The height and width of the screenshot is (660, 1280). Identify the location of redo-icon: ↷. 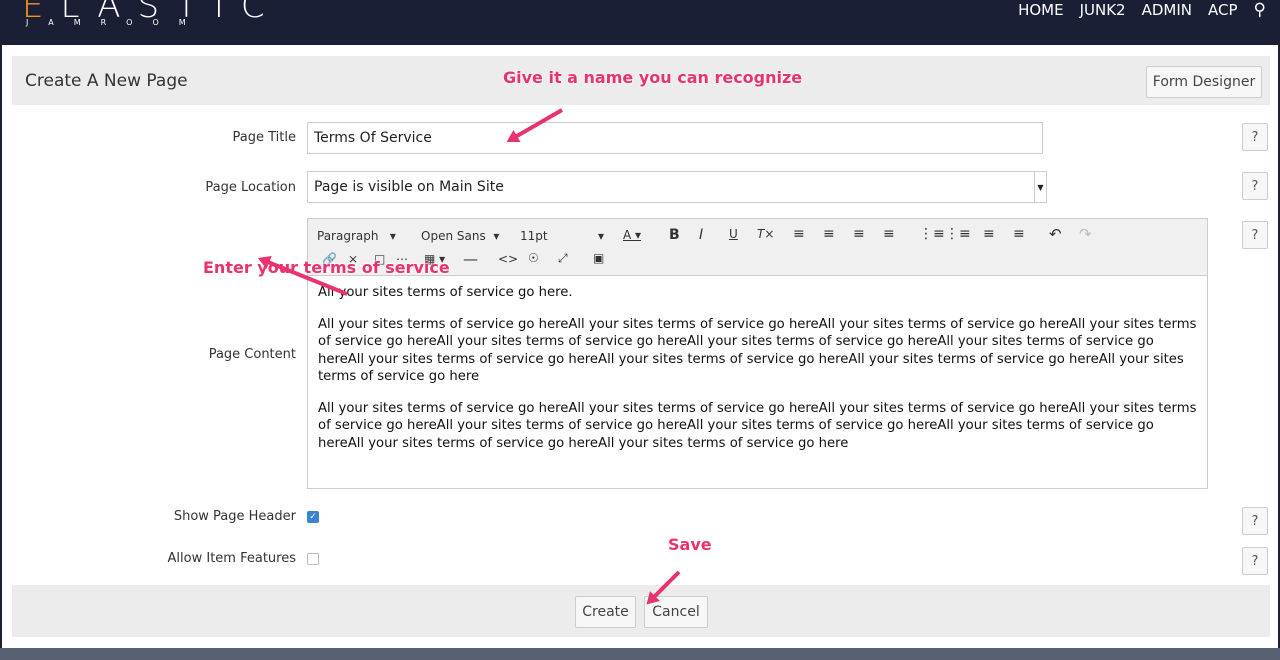
(1085, 234).